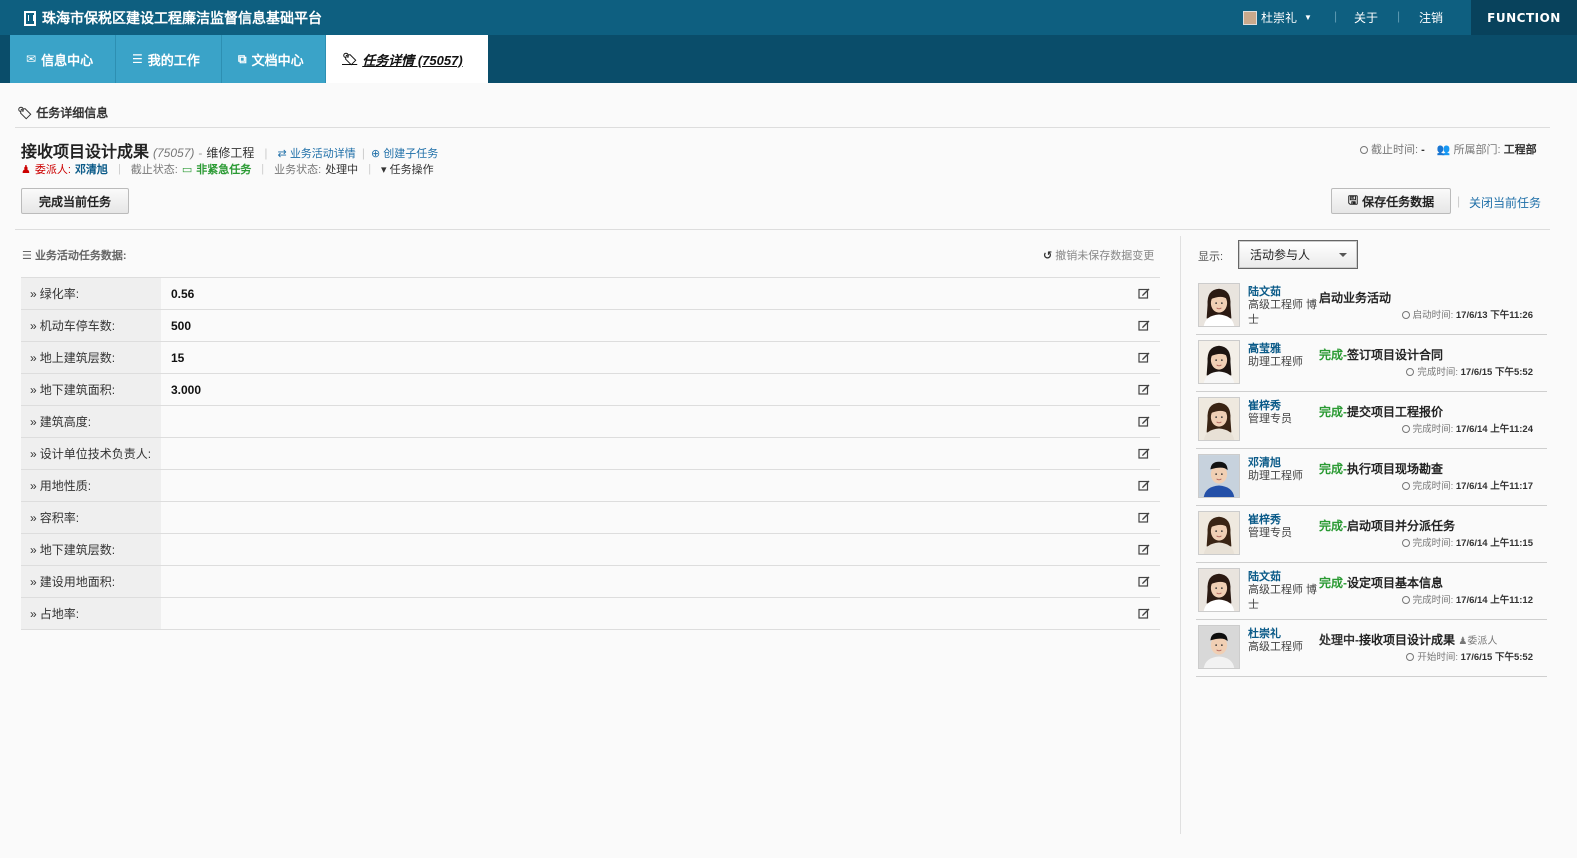  I want to click on building-icon, so click(30, 18).